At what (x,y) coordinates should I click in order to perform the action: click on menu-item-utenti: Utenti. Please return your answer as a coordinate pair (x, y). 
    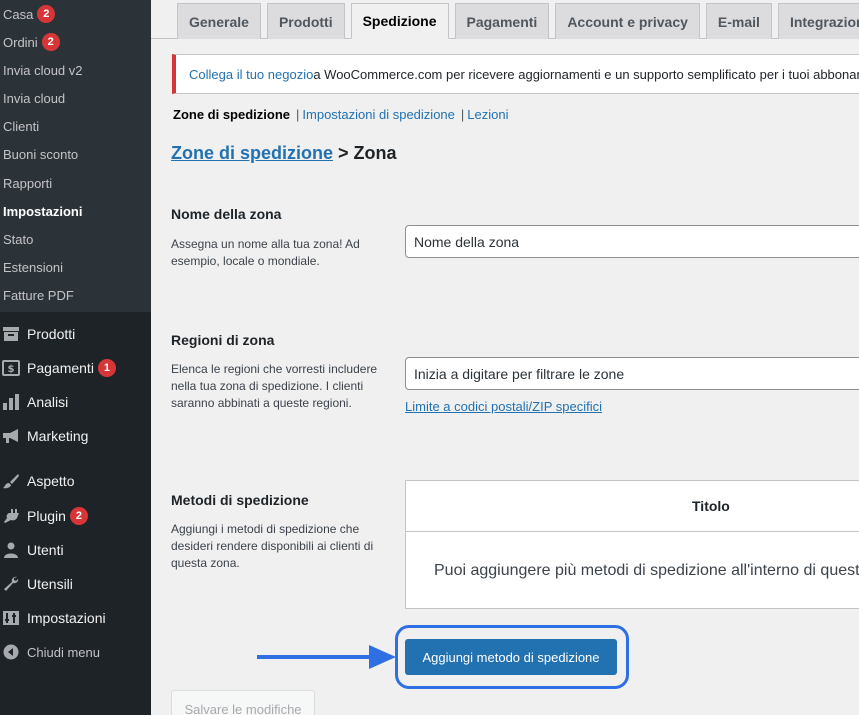
    Looking at the image, I should click on (75, 550).